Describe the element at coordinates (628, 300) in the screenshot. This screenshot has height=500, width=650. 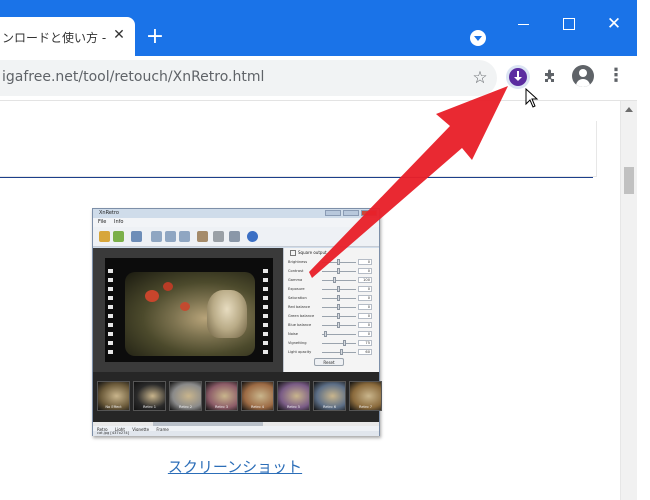
I see `page-scrollbar` at that location.